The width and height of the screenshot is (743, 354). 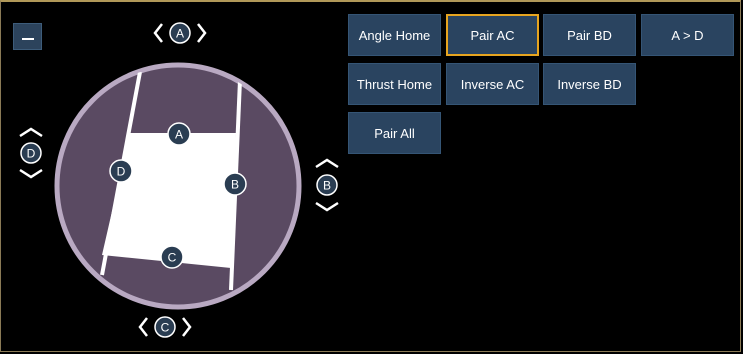 I want to click on inverse-bd-button: Inverse BD, so click(x=589, y=84).